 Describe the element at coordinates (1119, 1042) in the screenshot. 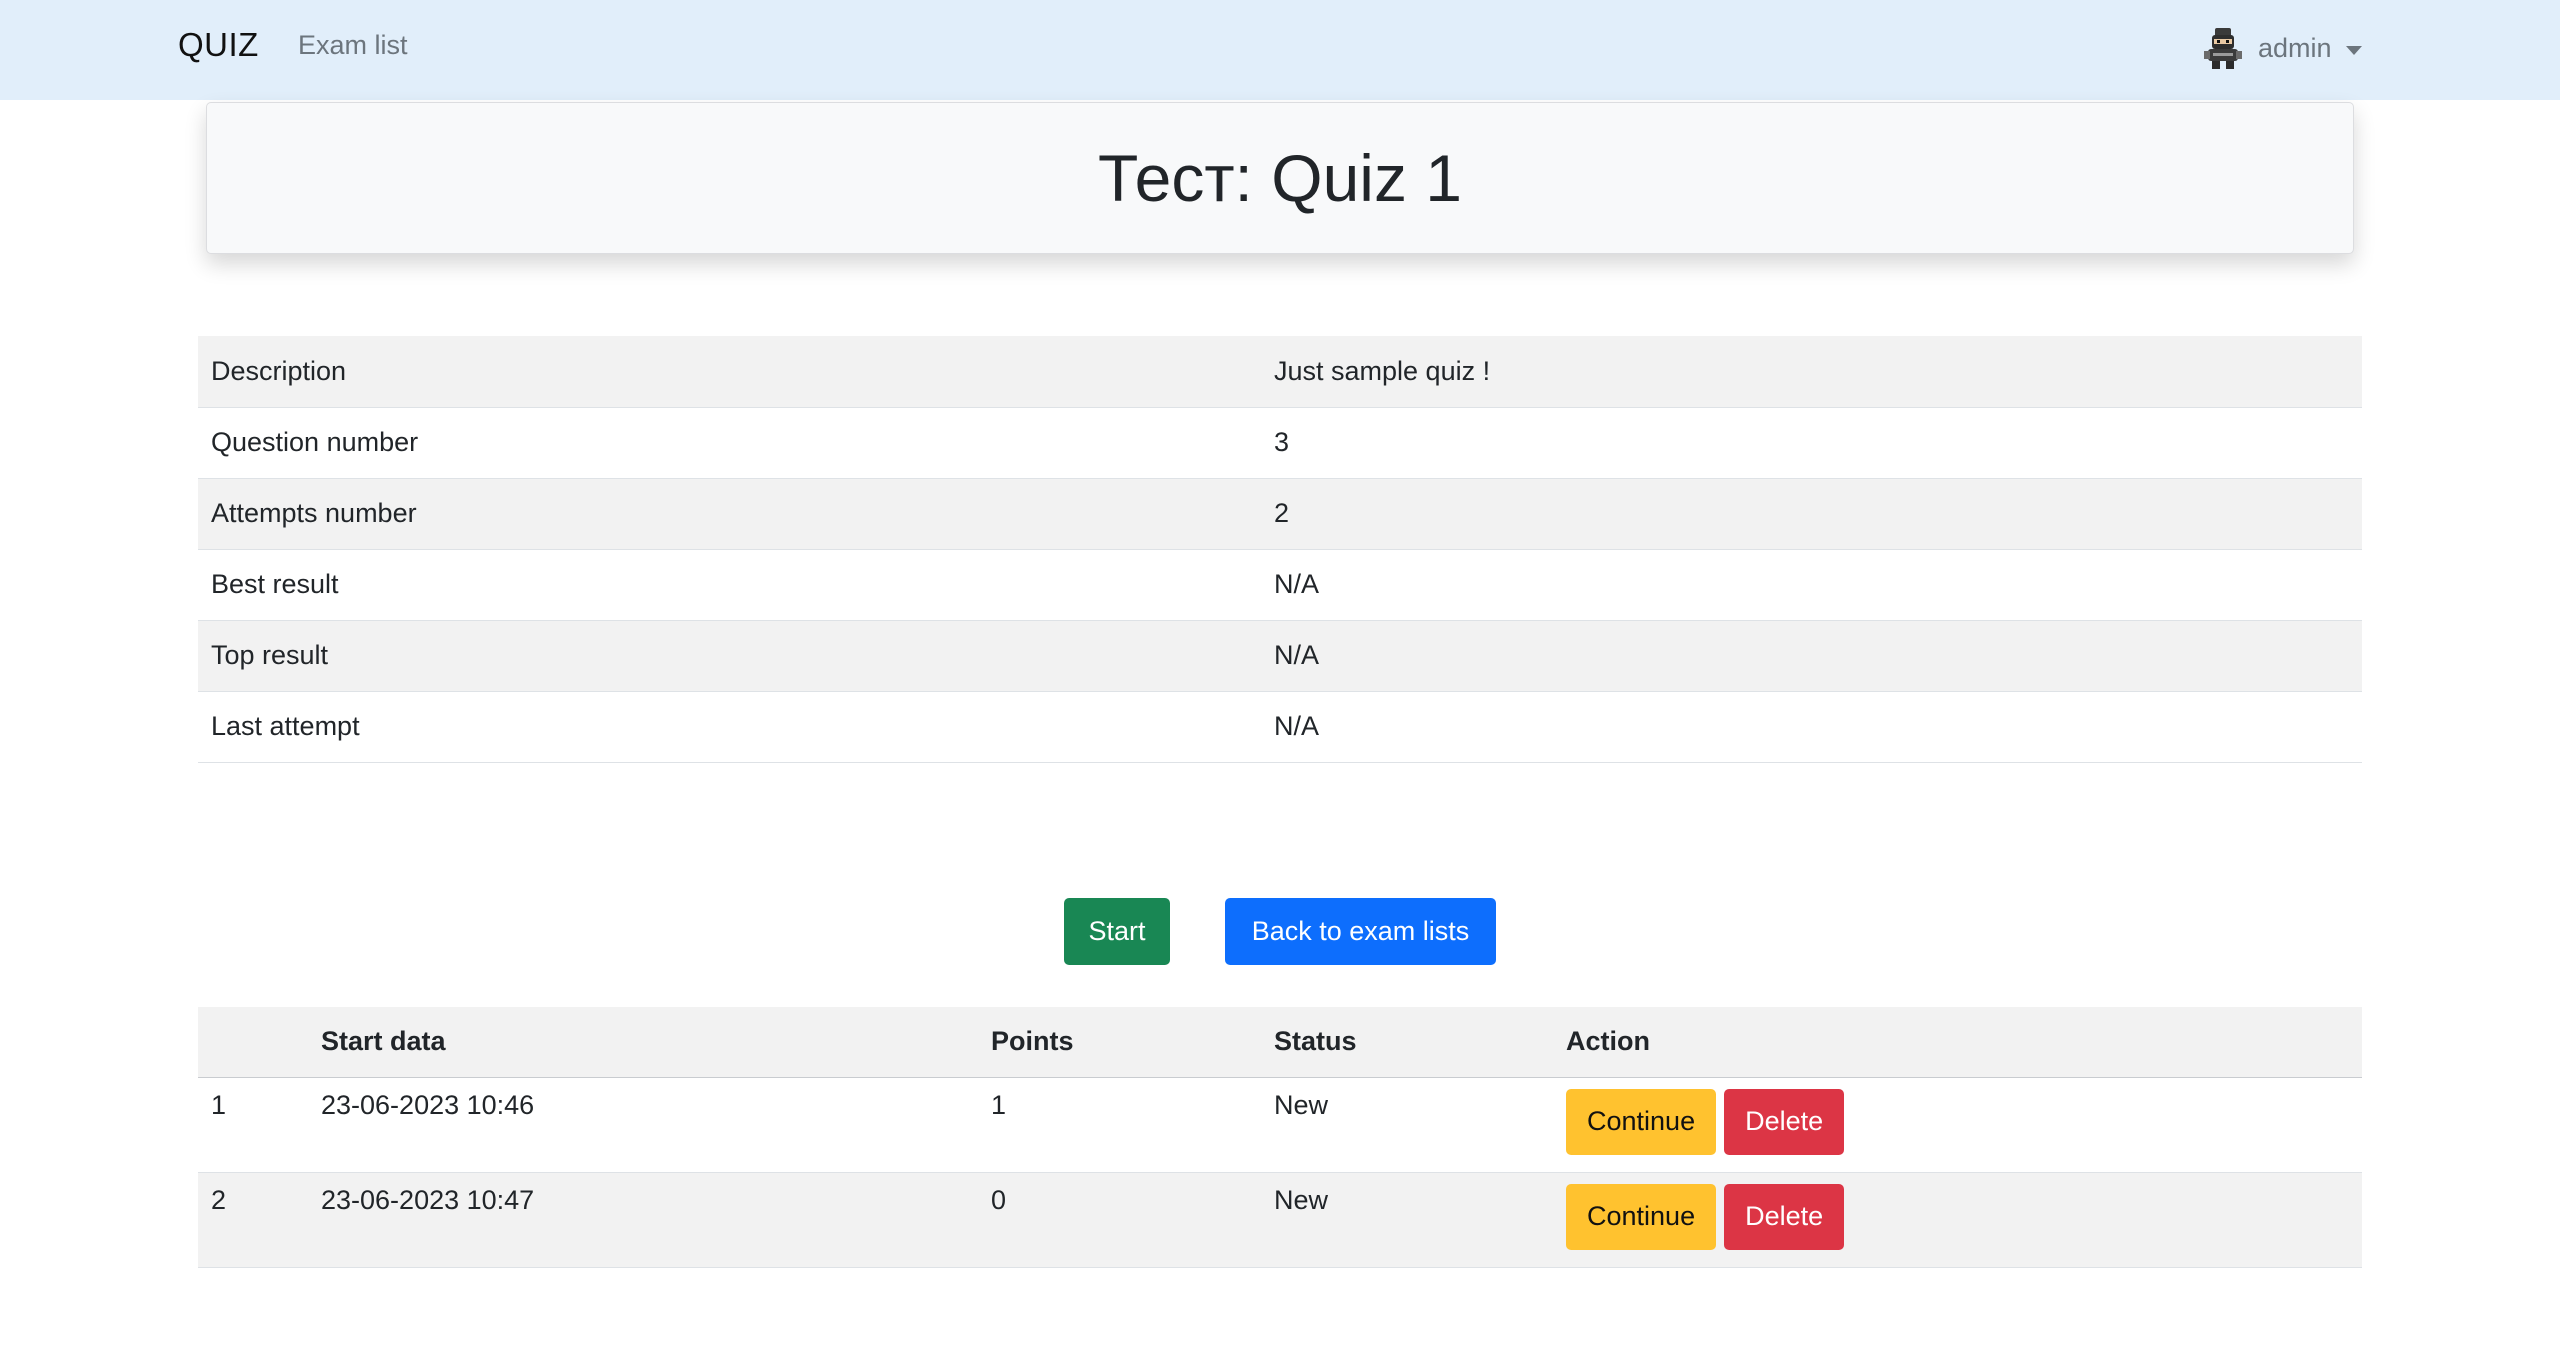

I see `column-header-points: Points` at that location.